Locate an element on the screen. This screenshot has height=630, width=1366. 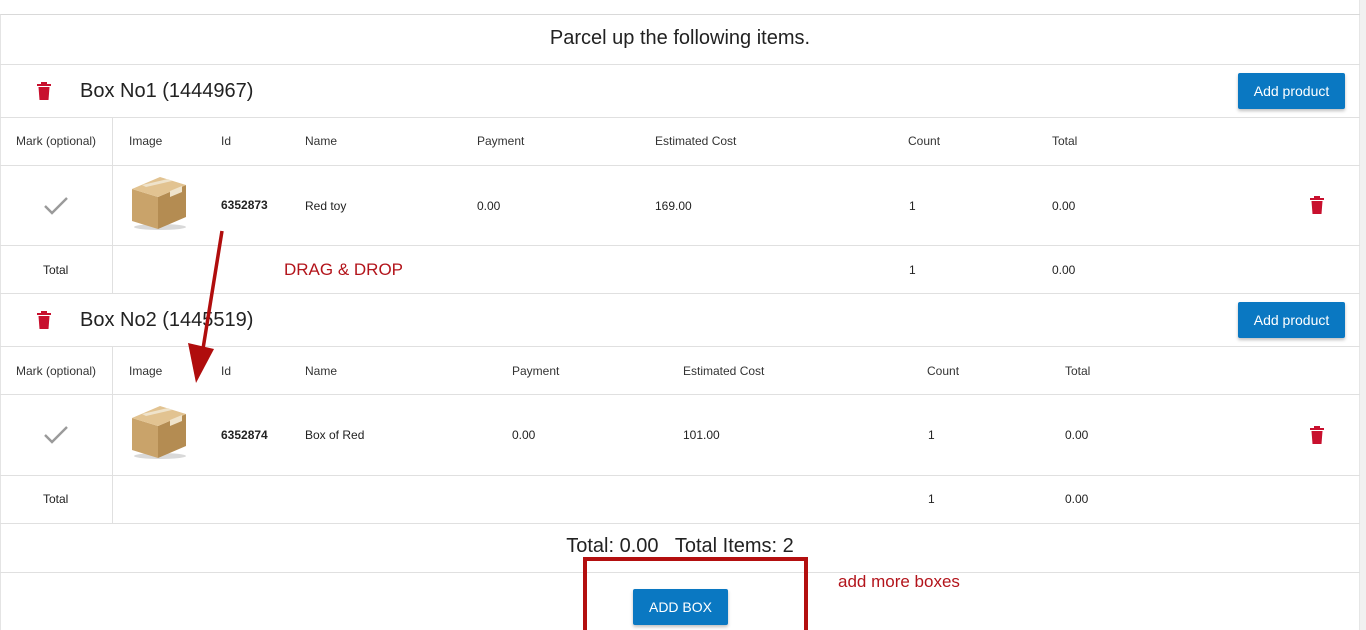
product-id: 6352873 is located at coordinates (244, 205).